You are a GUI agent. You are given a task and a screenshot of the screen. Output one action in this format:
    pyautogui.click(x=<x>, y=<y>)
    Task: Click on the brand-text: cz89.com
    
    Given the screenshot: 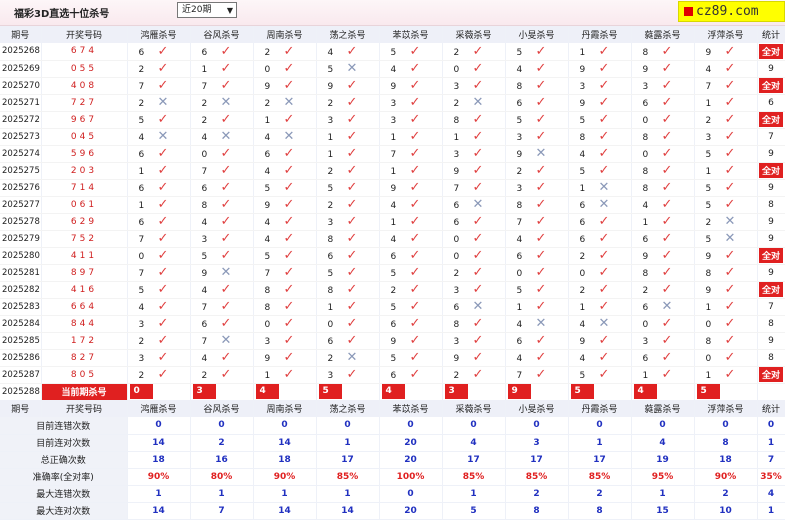 What is the action you would take?
    pyautogui.click(x=727, y=11)
    